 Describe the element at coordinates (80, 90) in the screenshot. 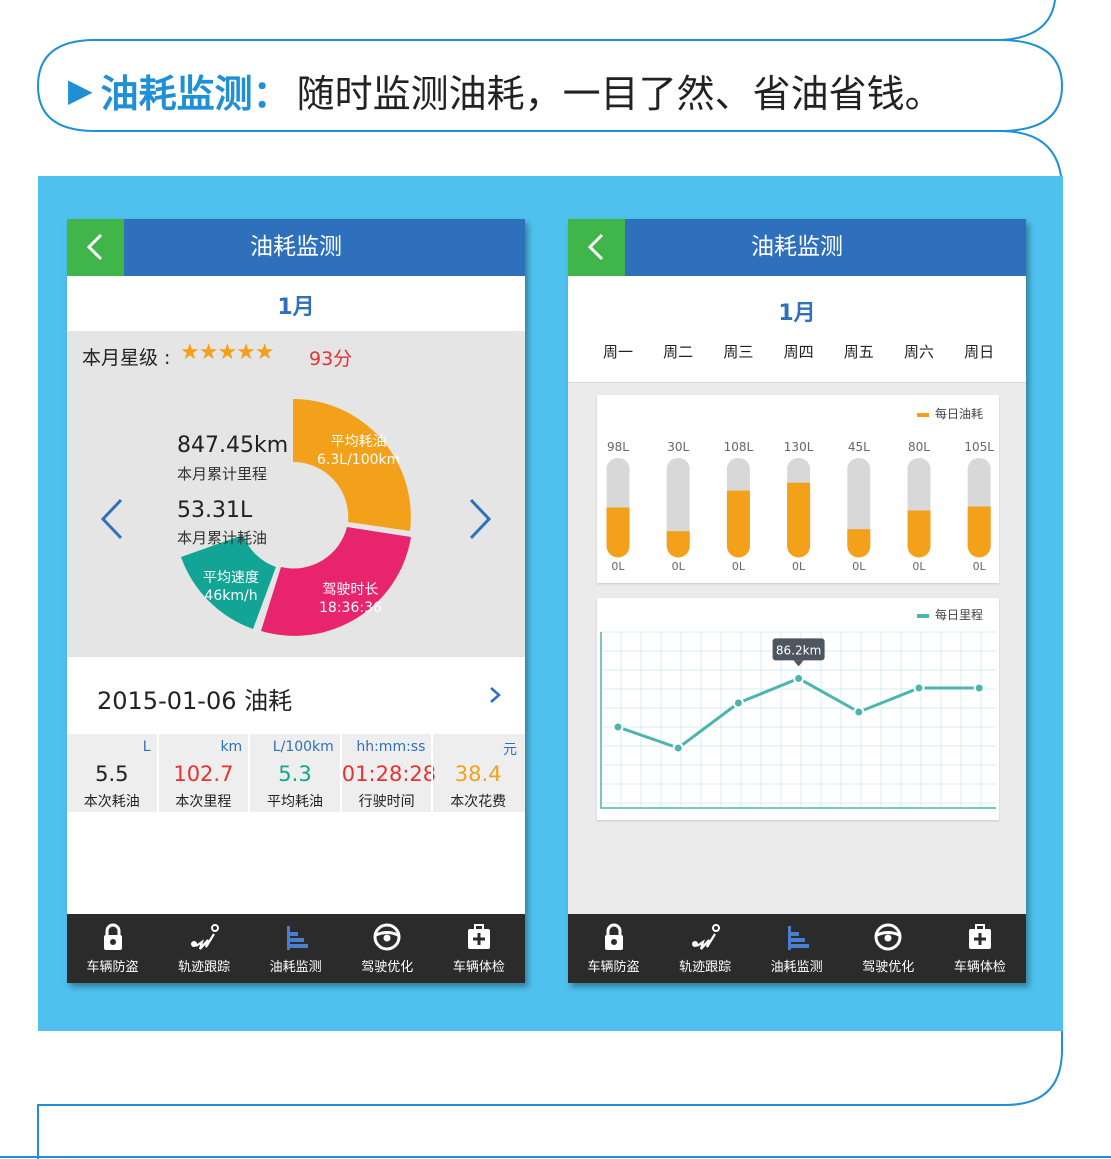

I see `triangle-arrow-icon: ▶` at that location.